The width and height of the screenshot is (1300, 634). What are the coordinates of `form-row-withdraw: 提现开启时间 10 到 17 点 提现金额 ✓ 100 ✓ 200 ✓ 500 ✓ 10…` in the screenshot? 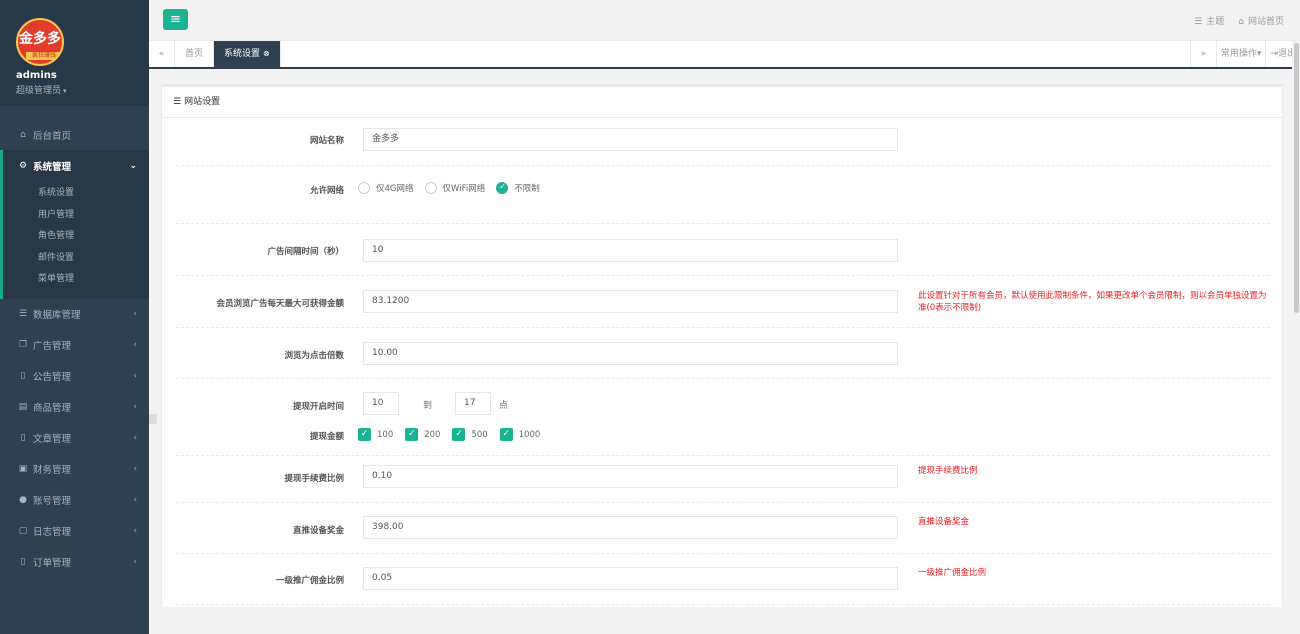 It's located at (723, 417).